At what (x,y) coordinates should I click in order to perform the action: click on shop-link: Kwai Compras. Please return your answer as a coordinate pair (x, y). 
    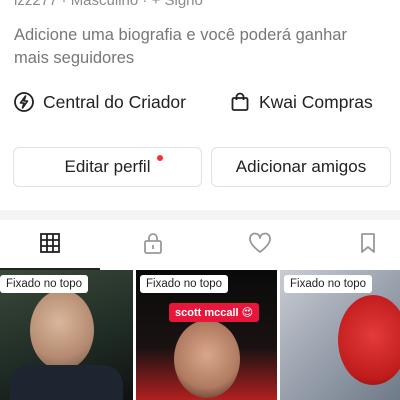
    Looking at the image, I should click on (301, 102).